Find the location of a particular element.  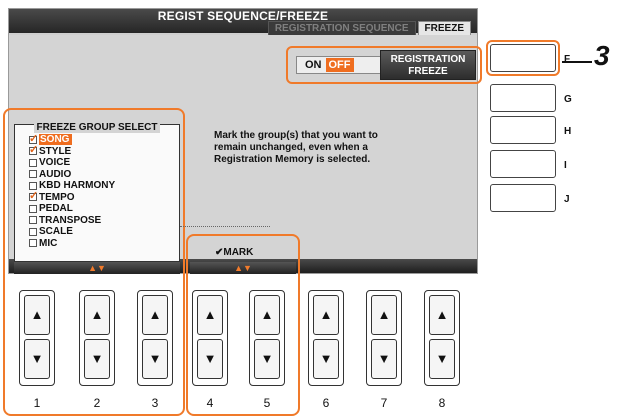

group-item-voice: VOICE is located at coordinates (72, 163).